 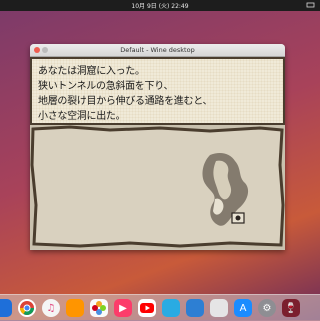 What do you see at coordinates (219, 308) in the screenshot?
I see `appstore-icon` at bounding box center [219, 308].